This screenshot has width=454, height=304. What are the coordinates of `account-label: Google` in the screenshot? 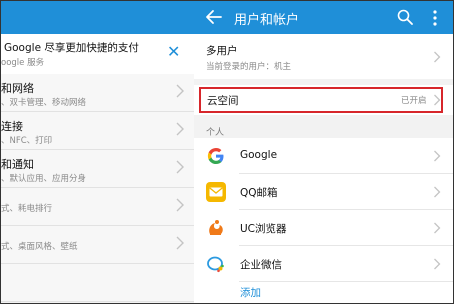 It's located at (259, 155).